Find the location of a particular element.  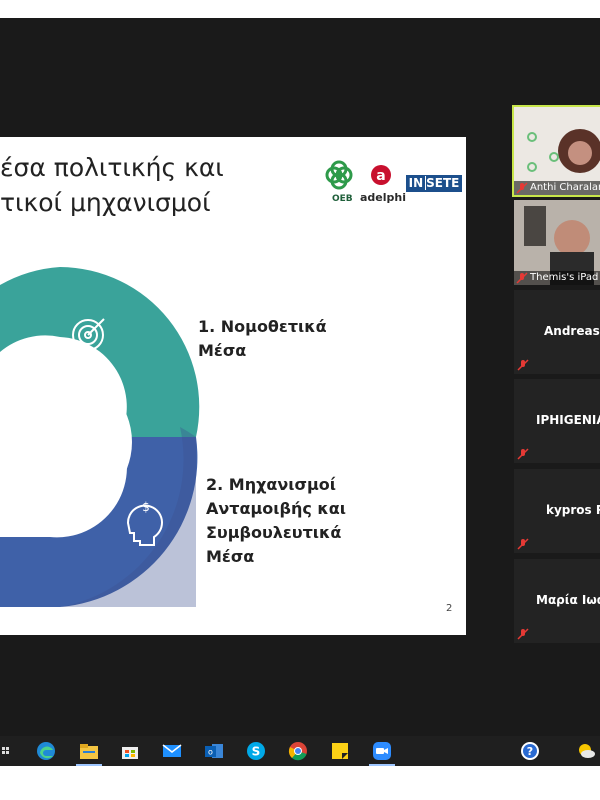

participant-tile-5: kypros Pa is located at coordinates (557, 511).